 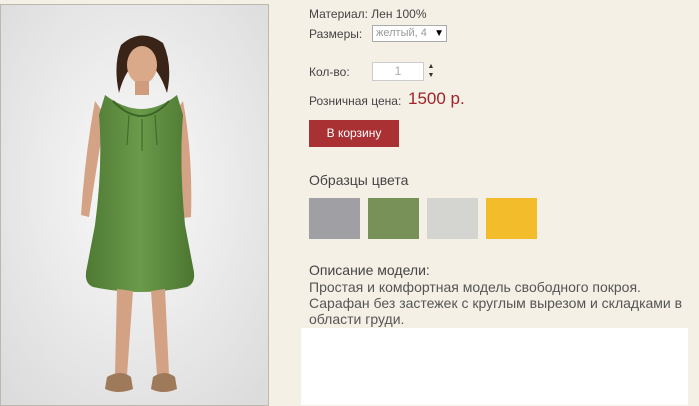 What do you see at coordinates (511, 218) in the screenshot?
I see `swatch-yellow` at bounding box center [511, 218].